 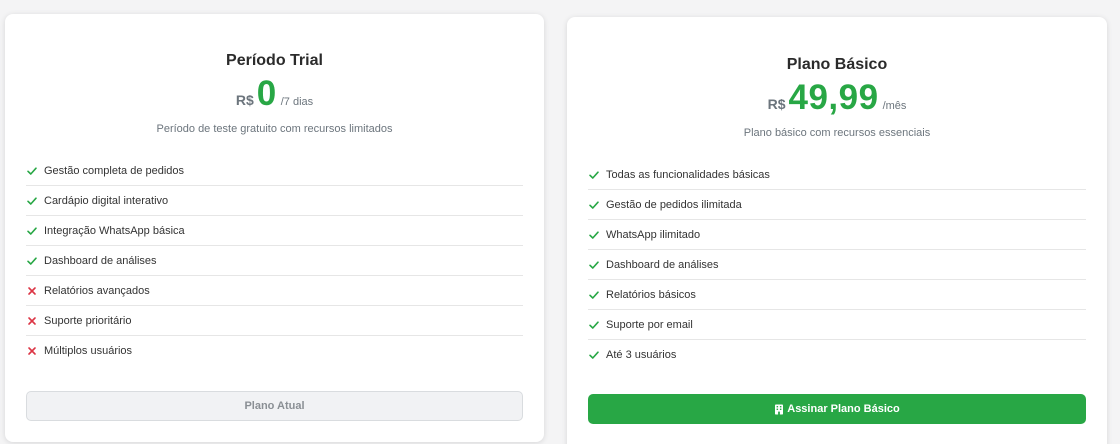 What do you see at coordinates (779, 409) in the screenshot?
I see `building-icon` at bounding box center [779, 409].